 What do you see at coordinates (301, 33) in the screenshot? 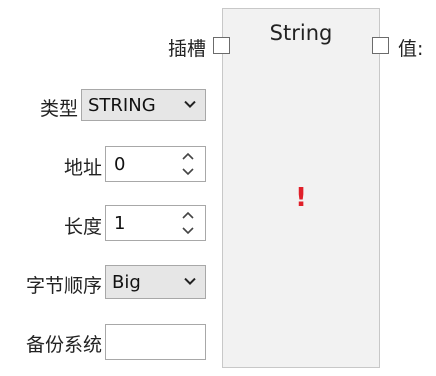
I see `block-title: String` at bounding box center [301, 33].